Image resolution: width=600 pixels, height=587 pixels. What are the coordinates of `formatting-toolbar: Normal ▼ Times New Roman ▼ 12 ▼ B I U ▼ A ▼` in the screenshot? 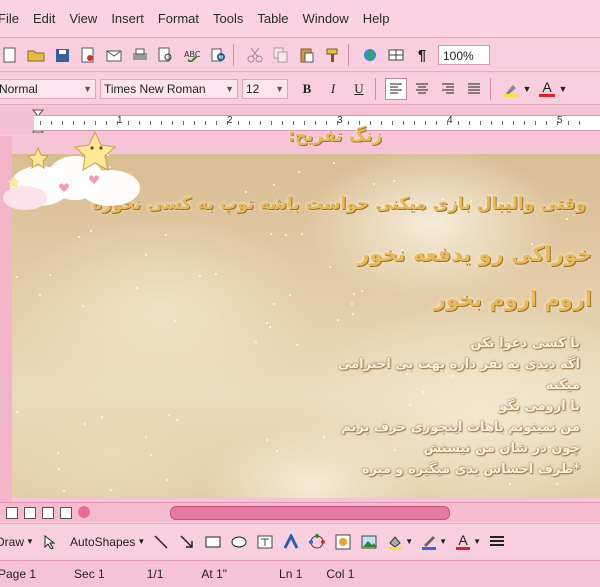 It's located at (300, 89).